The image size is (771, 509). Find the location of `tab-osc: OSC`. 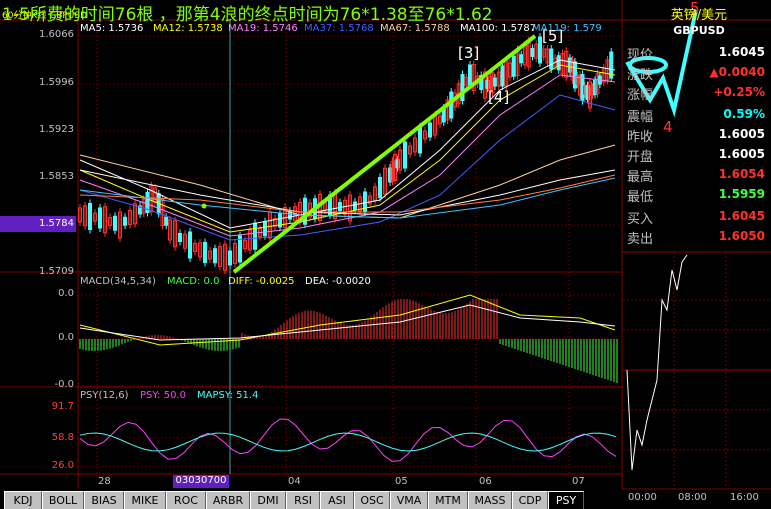

tab-osc: OSC is located at coordinates (372, 500).